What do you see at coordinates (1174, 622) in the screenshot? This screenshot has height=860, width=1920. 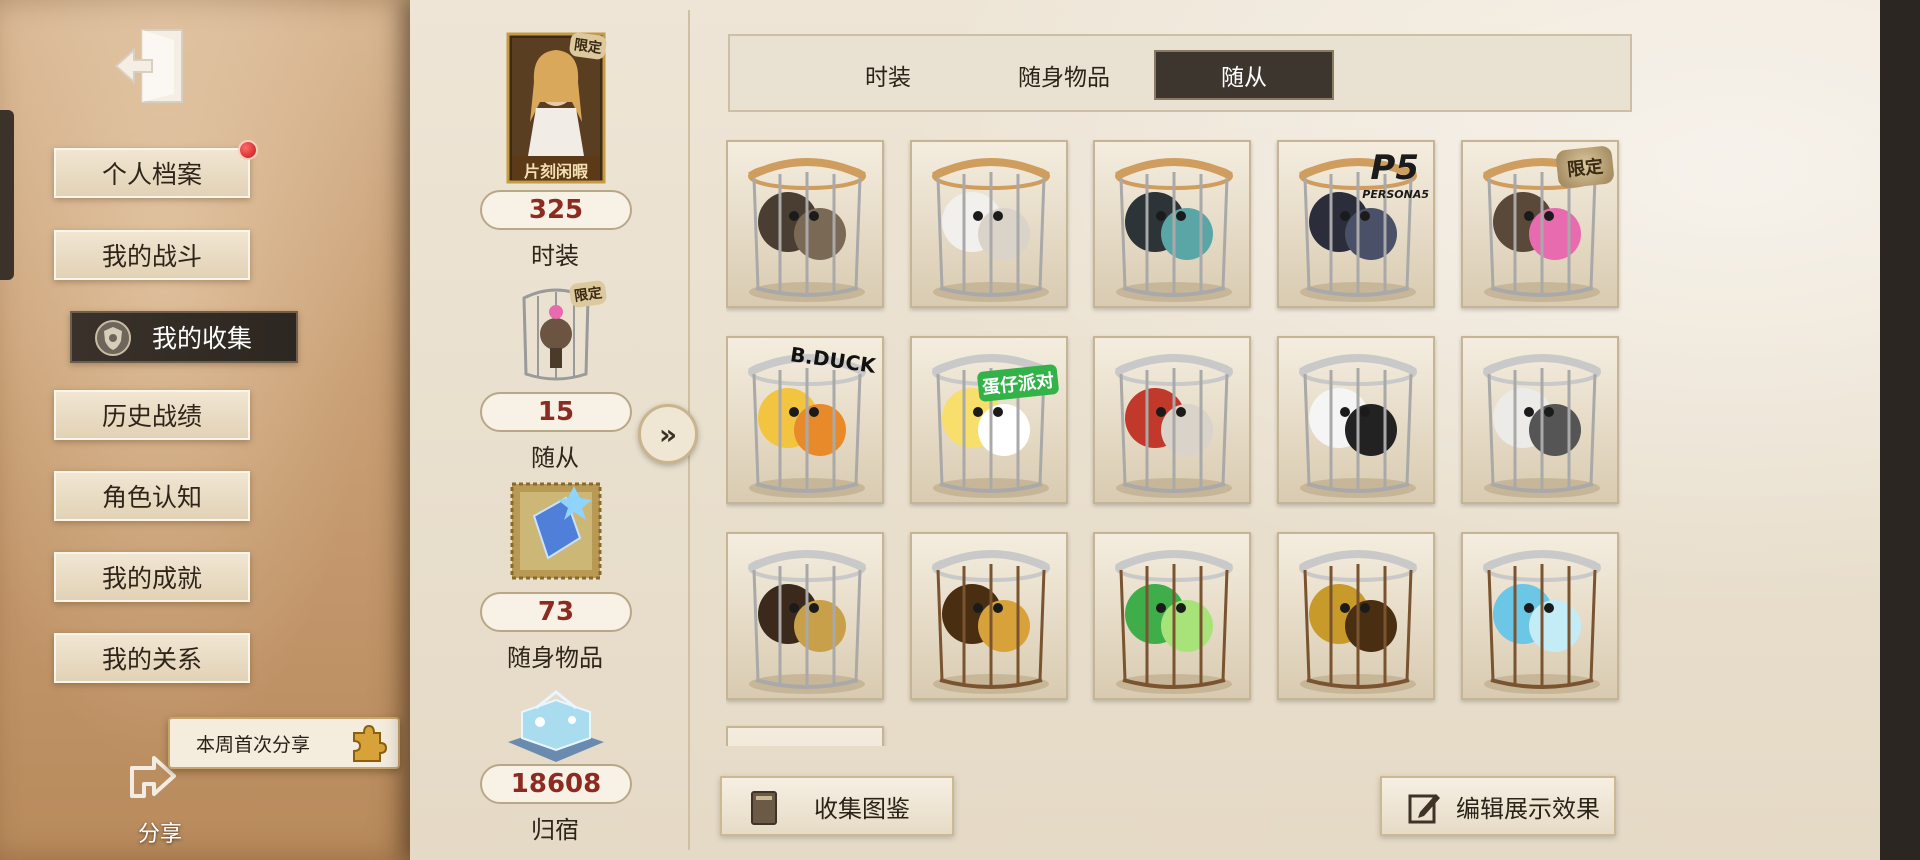 I see `green-butterfly-cage-icon` at bounding box center [1174, 622].